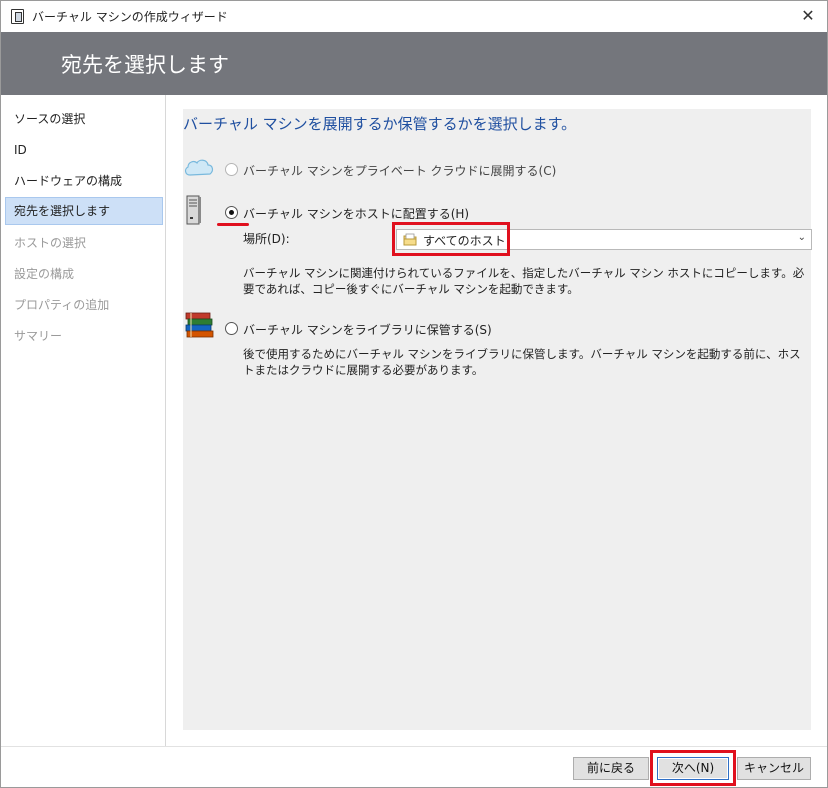 This screenshot has height=788, width=828. Describe the element at coordinates (414, 16) in the screenshot. I see `title-bar: バーチャル マシンの作成ウィザード ✕` at that location.